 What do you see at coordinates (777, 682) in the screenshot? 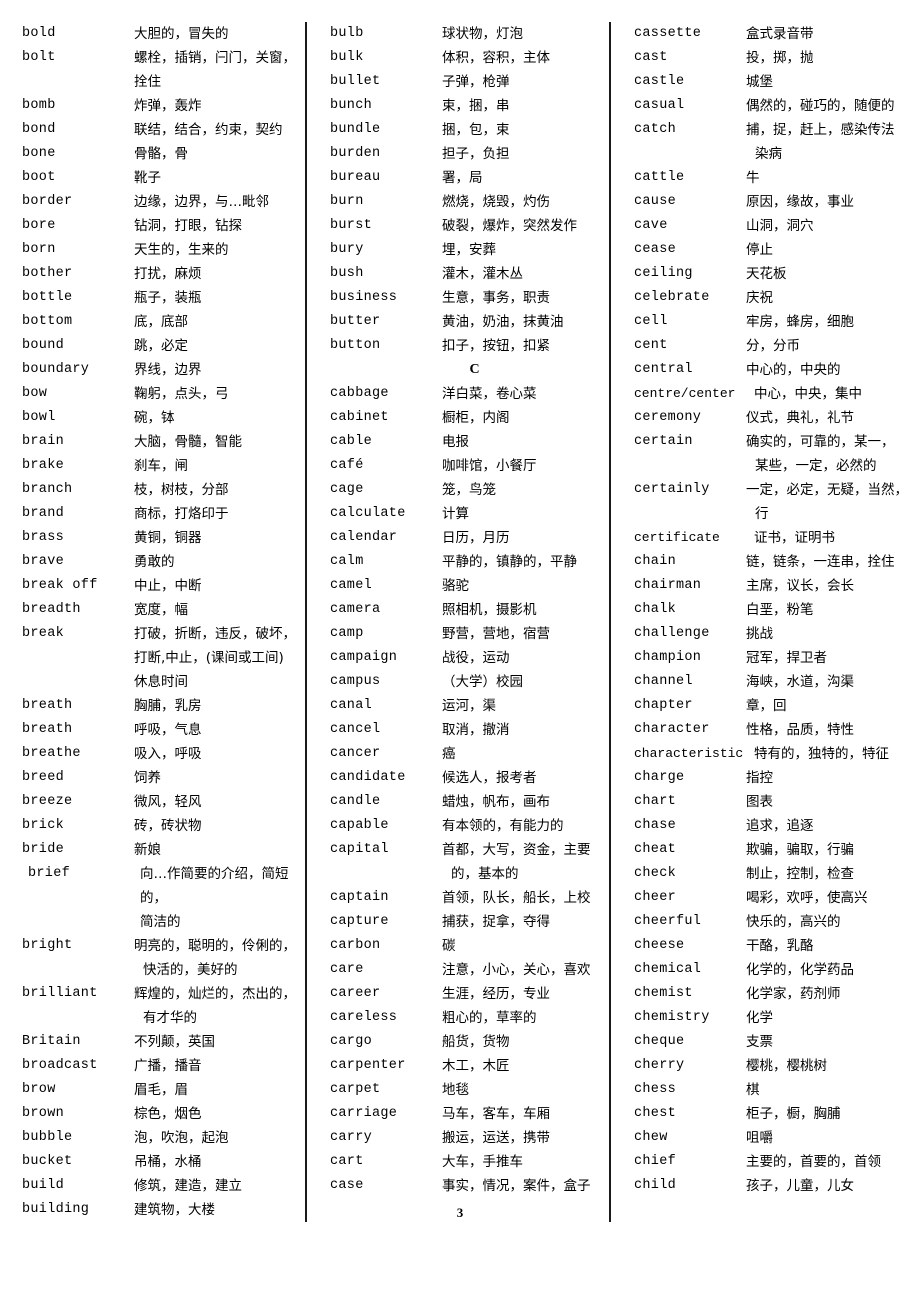
I see `glossary-entry: channel 海峡，水道，沟渠` at bounding box center [777, 682].